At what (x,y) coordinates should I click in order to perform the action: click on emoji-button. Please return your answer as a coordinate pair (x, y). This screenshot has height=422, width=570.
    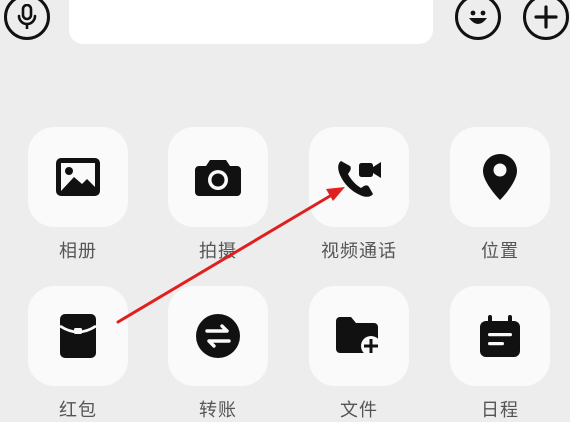
    Looking at the image, I should click on (478, 20).